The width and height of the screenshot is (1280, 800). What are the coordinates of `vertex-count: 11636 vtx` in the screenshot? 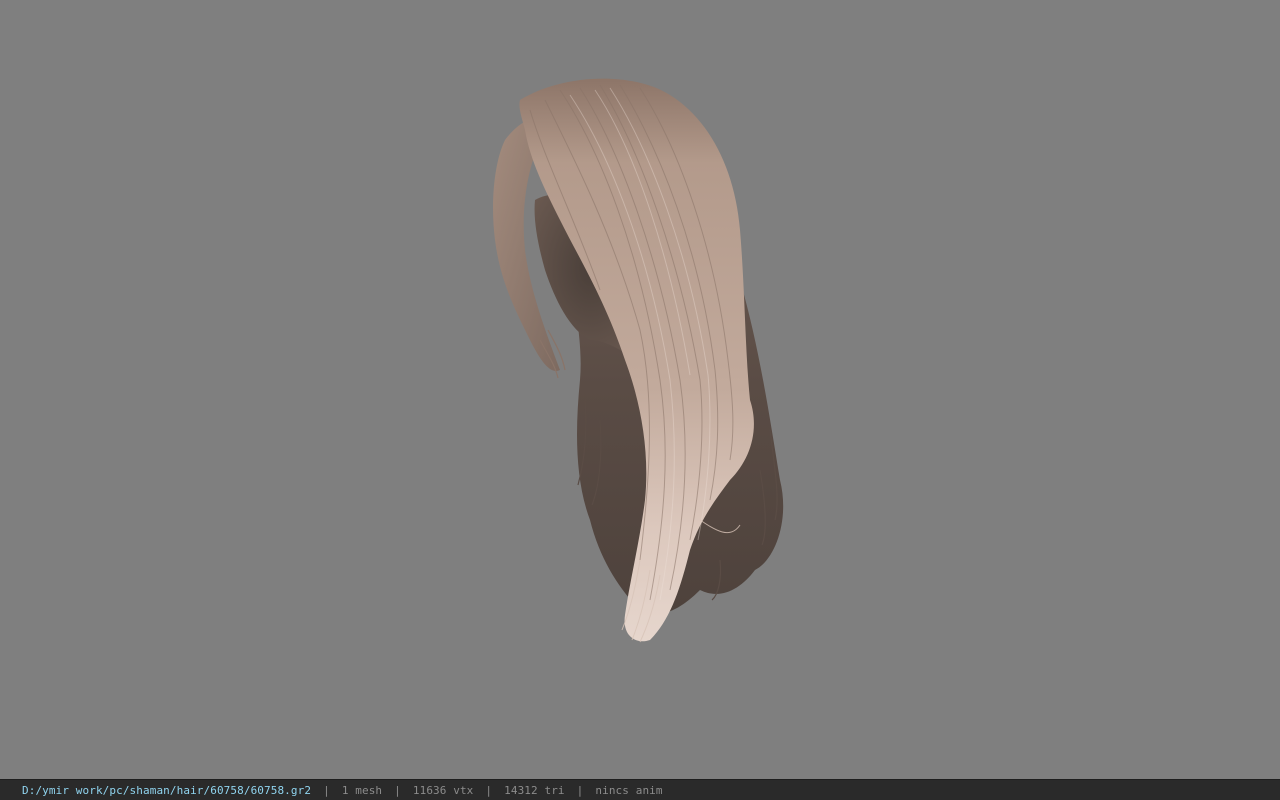 It's located at (443, 790).